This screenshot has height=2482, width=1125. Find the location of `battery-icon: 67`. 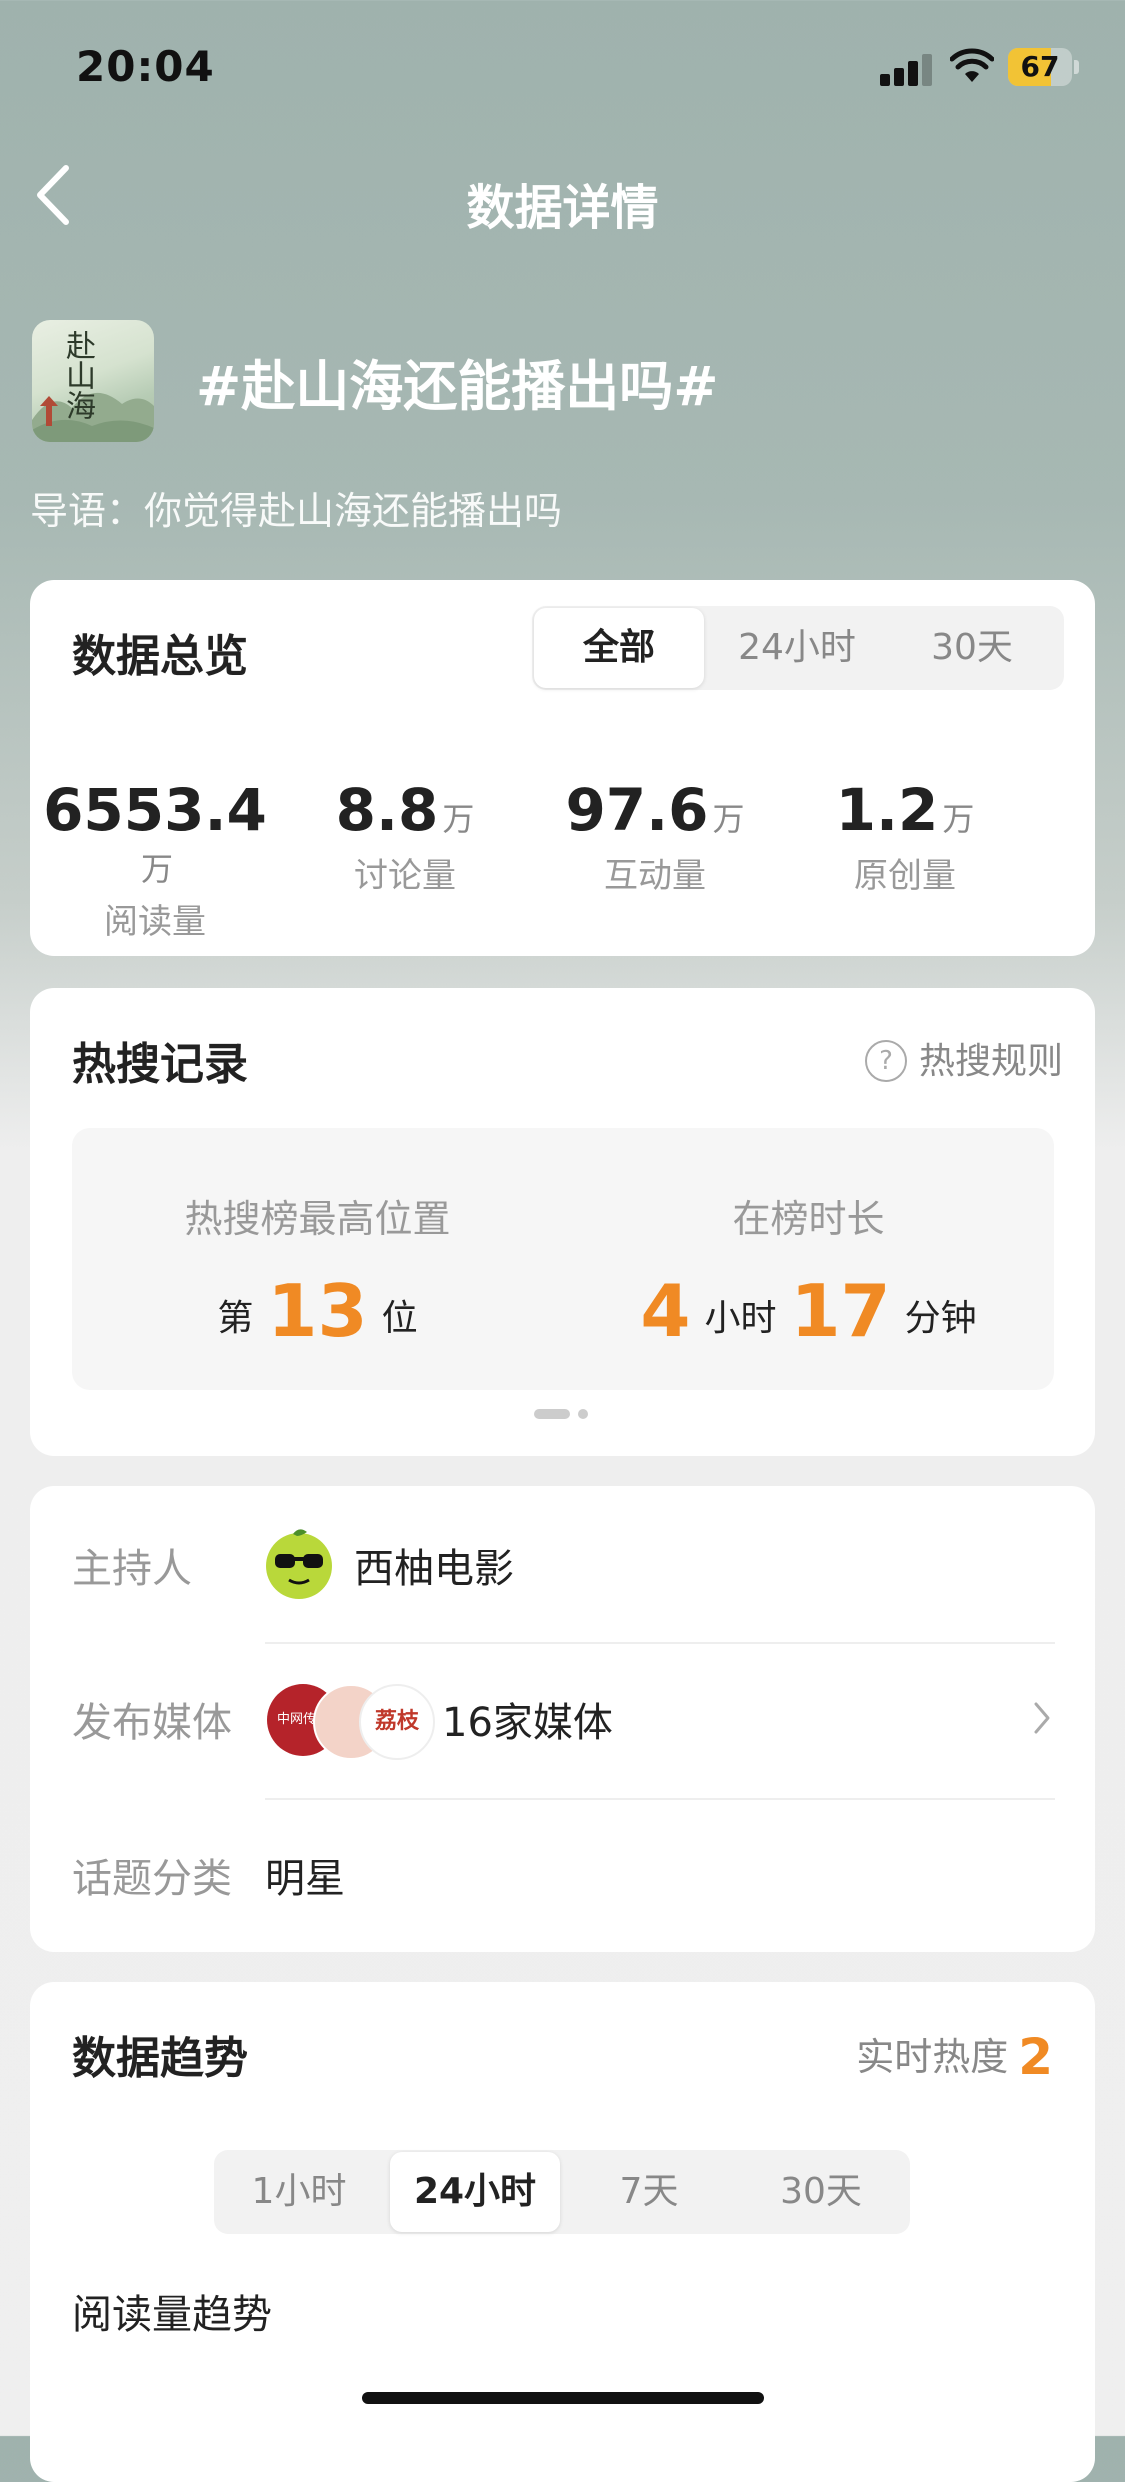

battery-icon: 67 is located at coordinates (1044, 67).